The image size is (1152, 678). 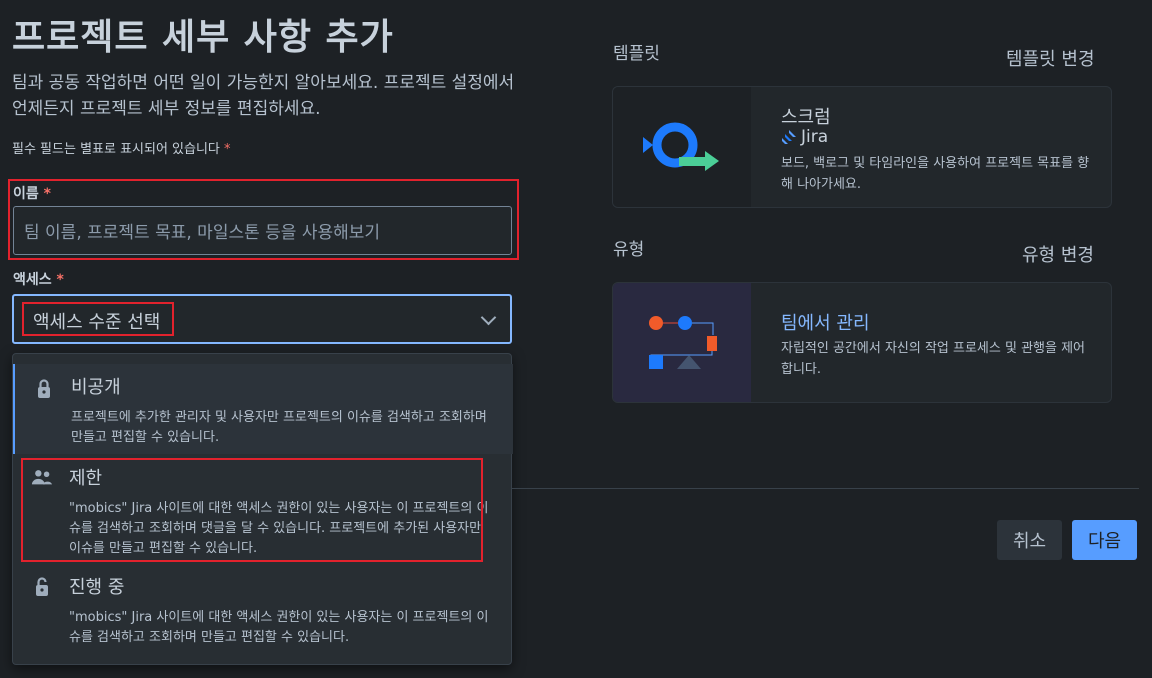 What do you see at coordinates (1058, 254) in the screenshot?
I see `change-type-button: 유형 변경` at bounding box center [1058, 254].